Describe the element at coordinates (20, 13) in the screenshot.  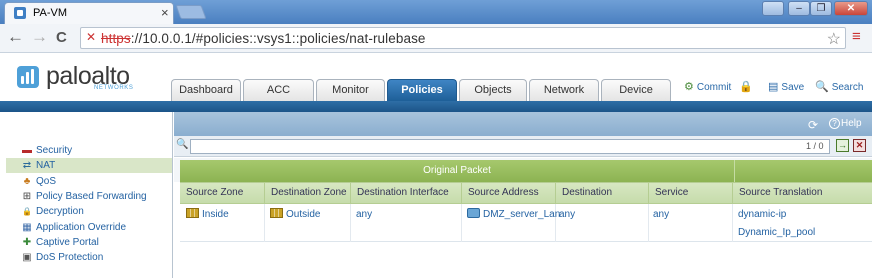
I see `favicon-icon` at that location.